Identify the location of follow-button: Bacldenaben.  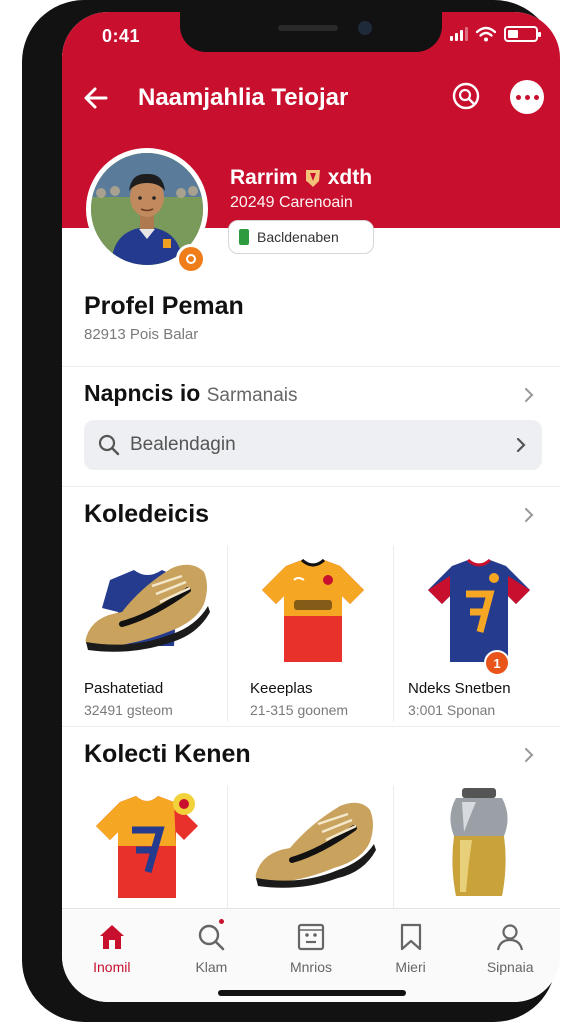
(301, 237).